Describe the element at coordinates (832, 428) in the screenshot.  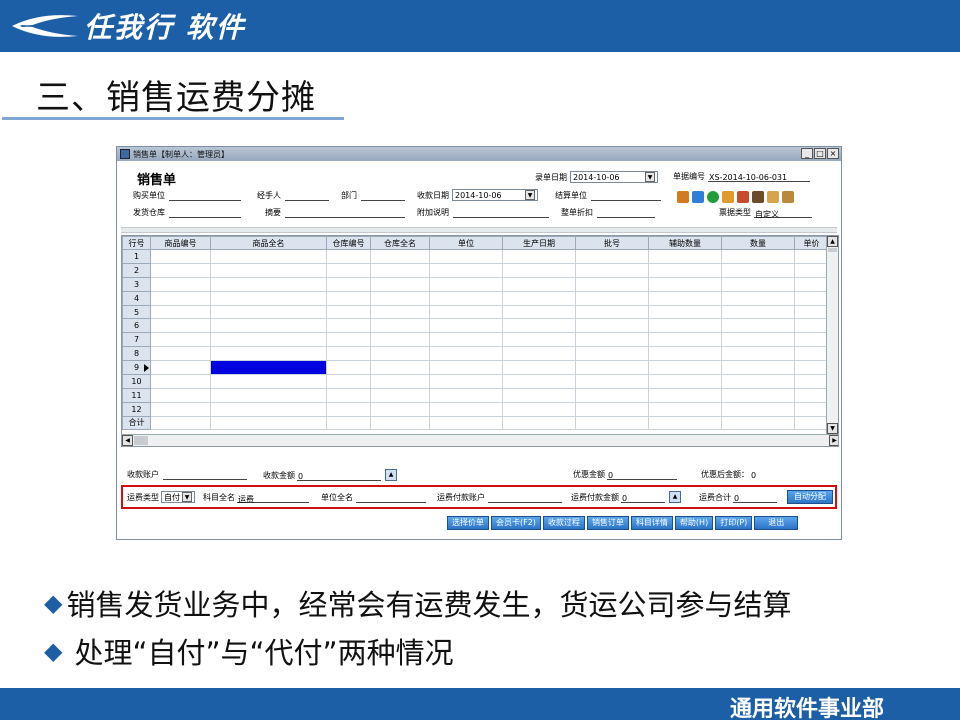
I see `scroll-down-icon: ▼` at that location.